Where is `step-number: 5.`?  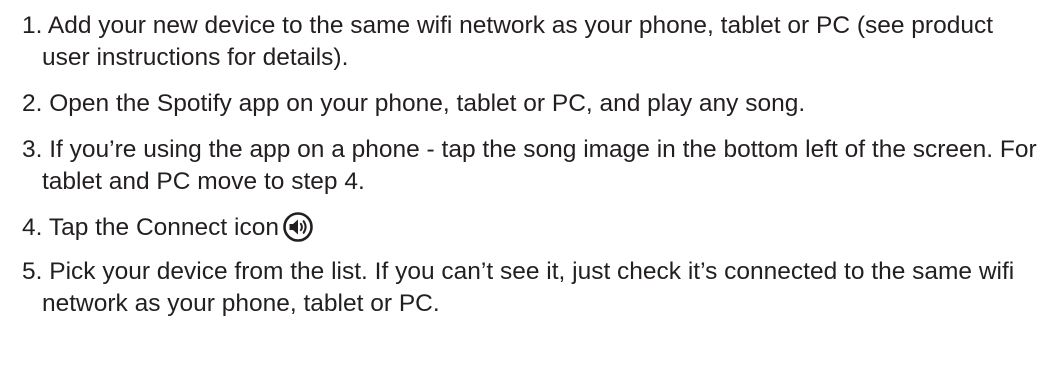
step-number: 5. is located at coordinates (32, 271).